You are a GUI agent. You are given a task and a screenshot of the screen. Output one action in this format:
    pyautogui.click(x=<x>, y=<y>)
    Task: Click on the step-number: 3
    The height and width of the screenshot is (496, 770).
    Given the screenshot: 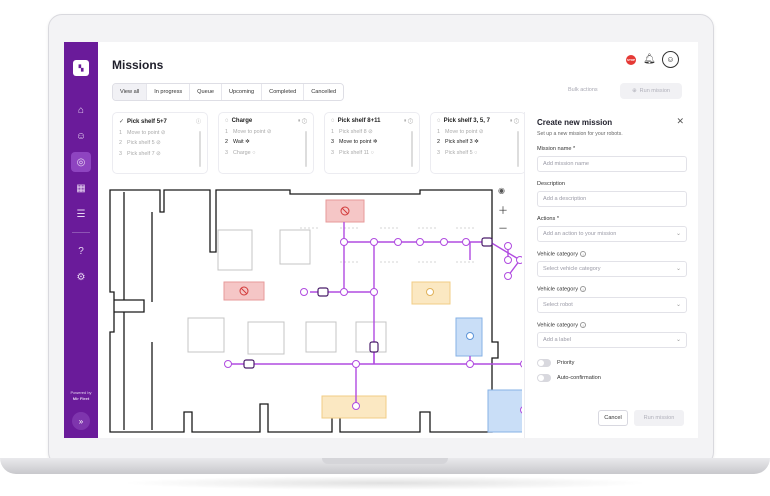 What is the action you would take?
    pyautogui.click(x=438, y=152)
    